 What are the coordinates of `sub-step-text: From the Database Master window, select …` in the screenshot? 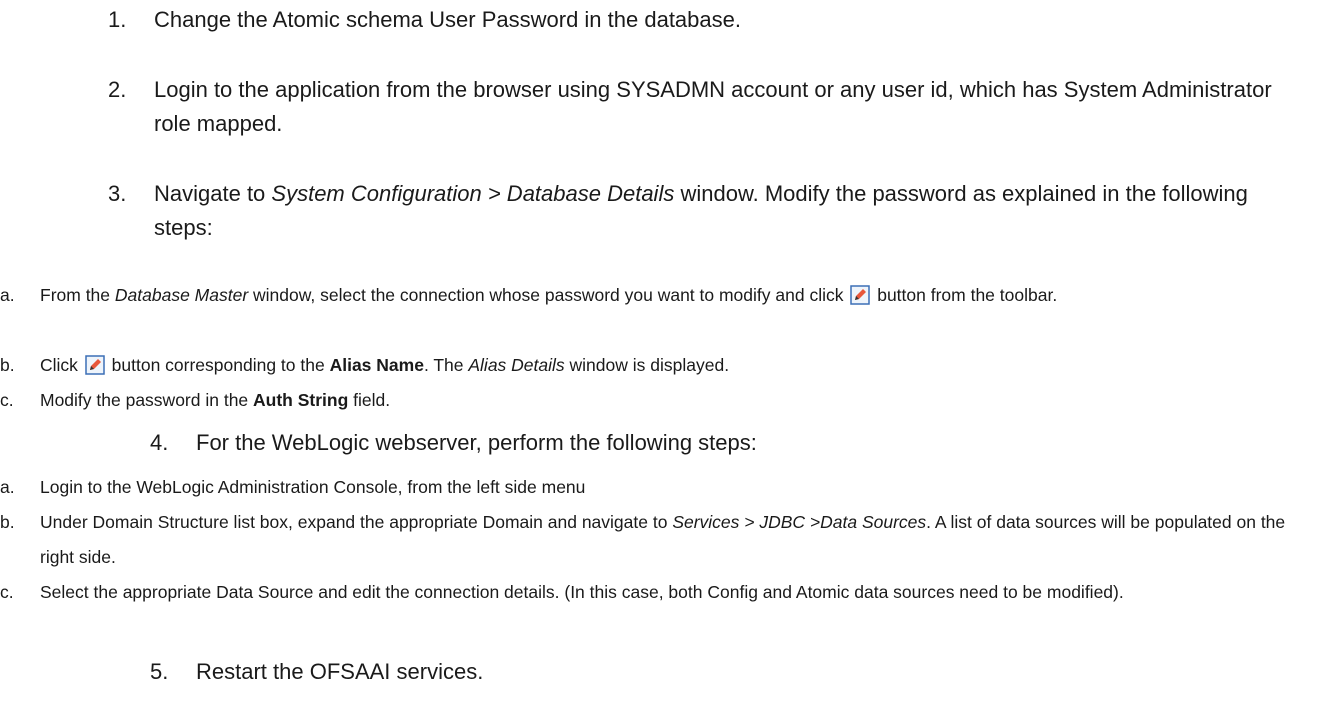 It's located at (670, 295).